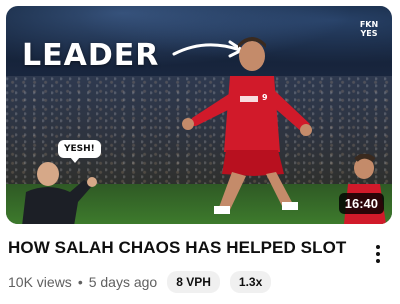  I want to click on multiplier-badge: 1.3x, so click(250, 282).